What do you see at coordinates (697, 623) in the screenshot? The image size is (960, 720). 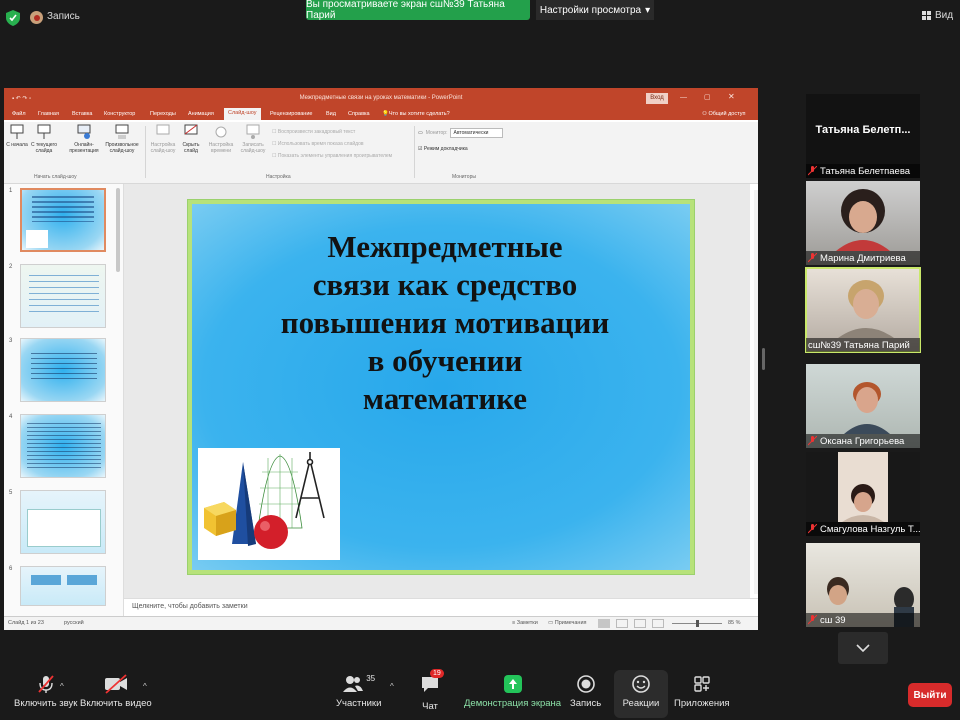 I see `zoom-slider-thumb` at bounding box center [697, 623].